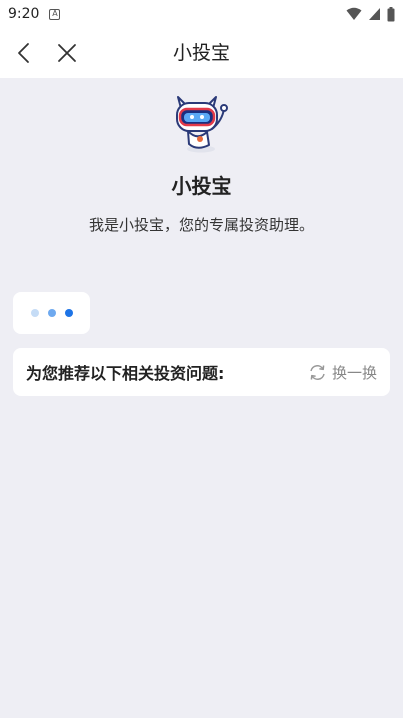 This screenshot has width=403, height=718. Describe the element at coordinates (202, 124) in the screenshot. I see `robot-cat-mascot-icon` at that location.